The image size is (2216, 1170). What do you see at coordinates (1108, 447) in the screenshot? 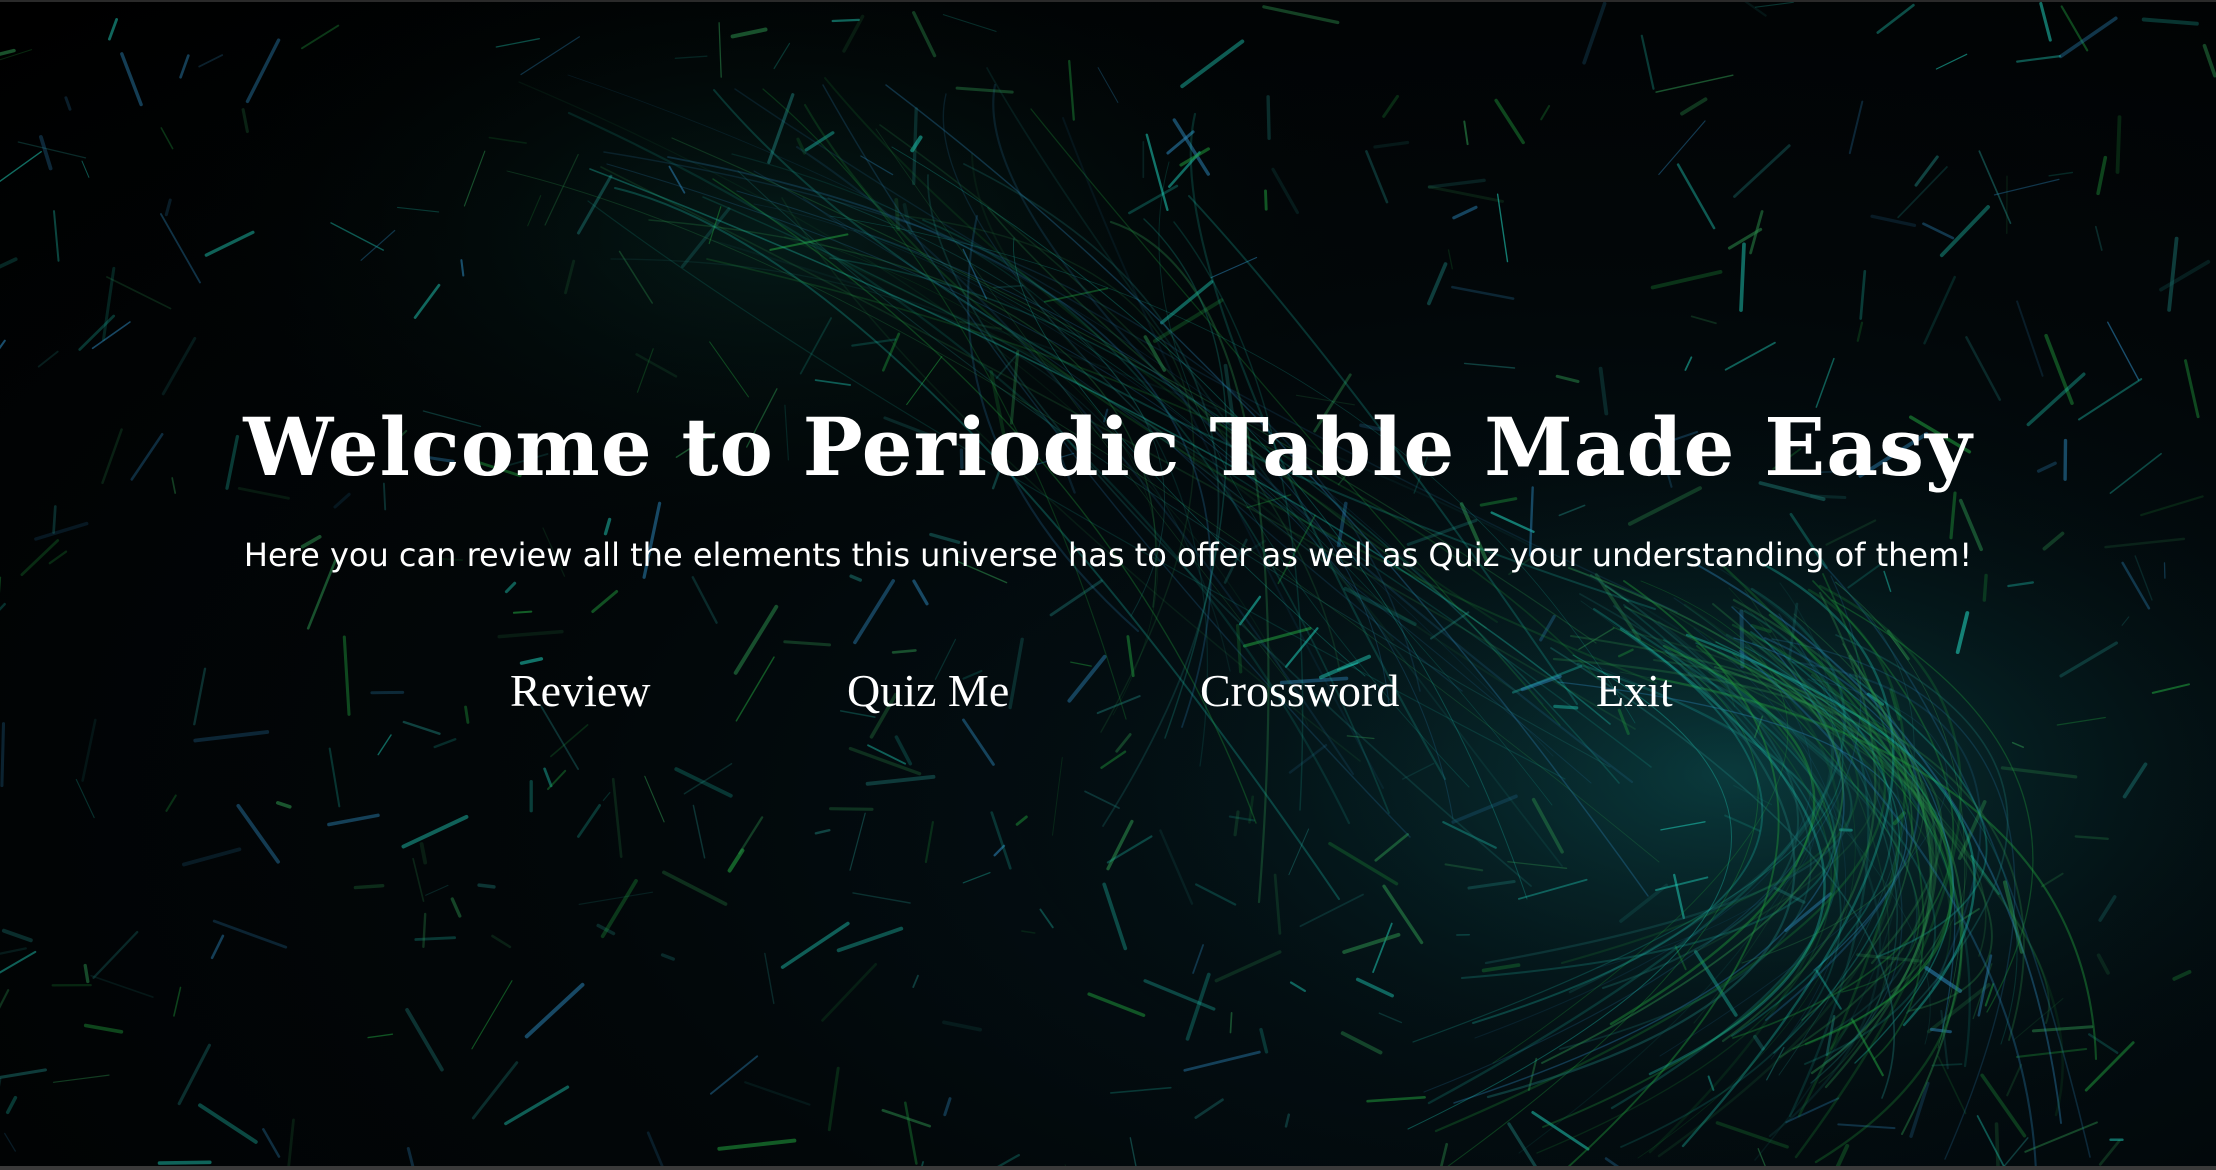
I see `page-title: Welcome to Periodic Table Made Easy` at bounding box center [1108, 447].